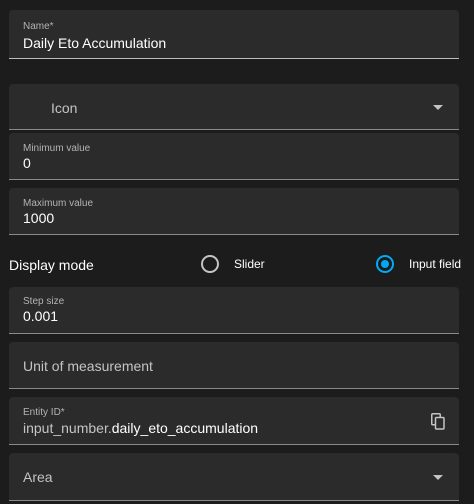 The width and height of the screenshot is (474, 504). I want to click on maximum-value: 1000, so click(38, 218).